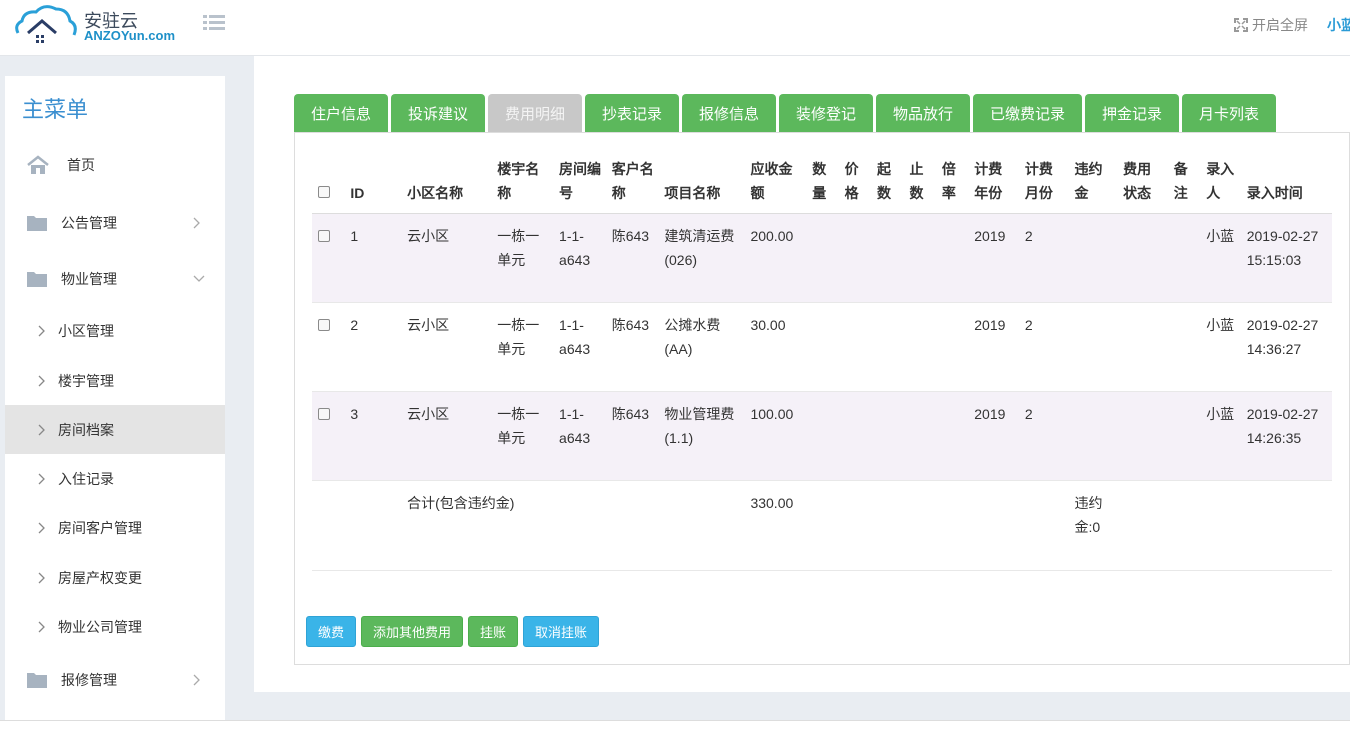 The height and width of the screenshot is (732, 1350). Describe the element at coordinates (923, 113) in the screenshot. I see `tab-goods-release: 物品放行` at that location.